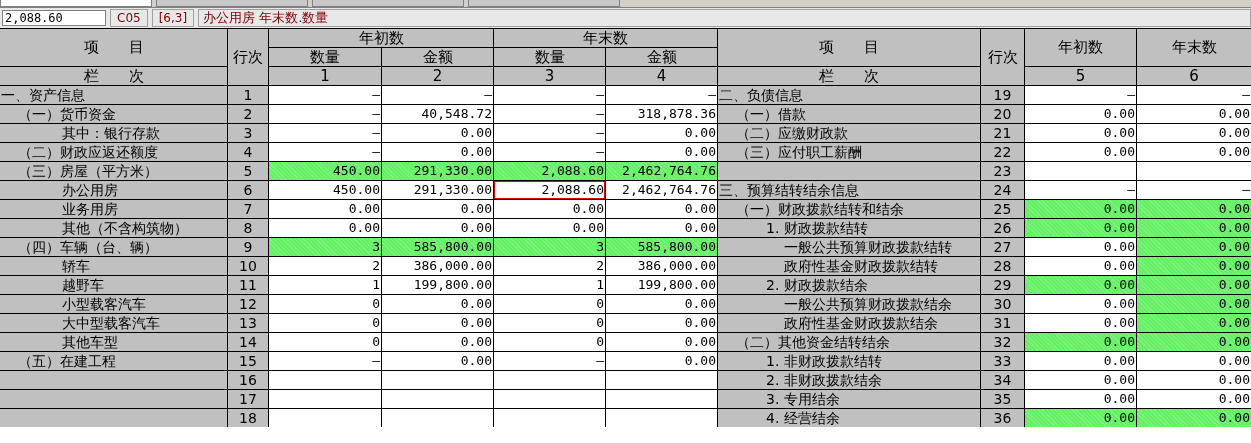  I want to click on table-cell: 40,548.72, so click(437, 114).